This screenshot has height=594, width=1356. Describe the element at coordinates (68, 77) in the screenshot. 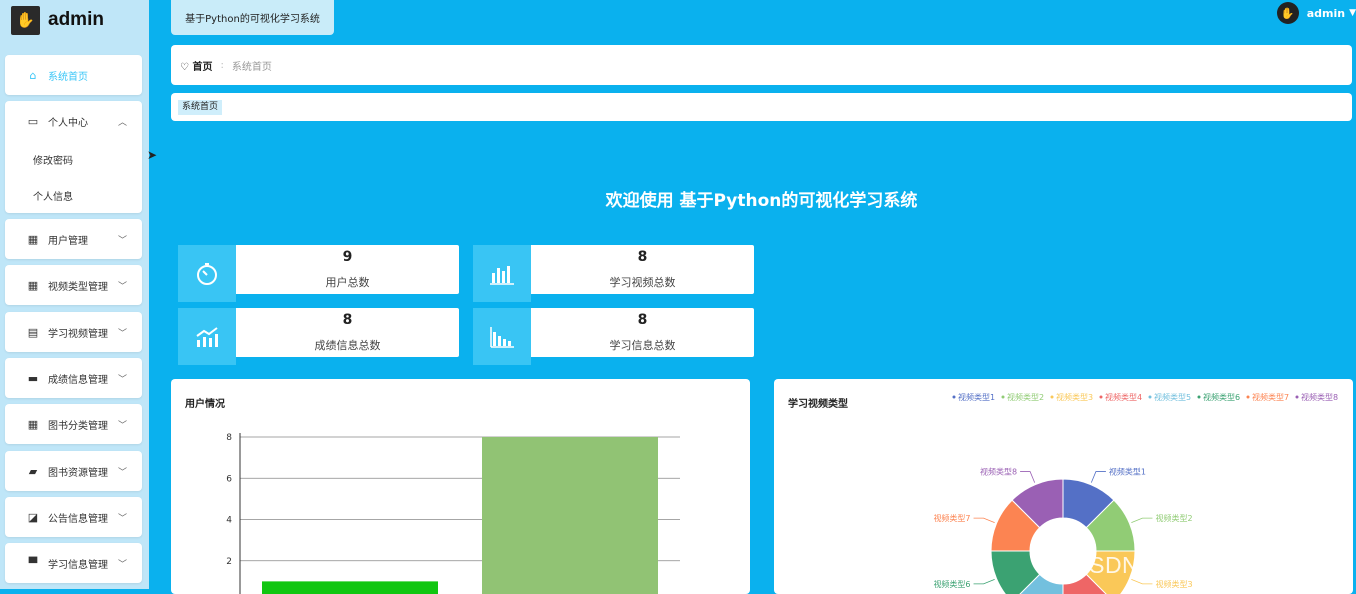

I see `sidebar-item-label: 系统首页` at that location.